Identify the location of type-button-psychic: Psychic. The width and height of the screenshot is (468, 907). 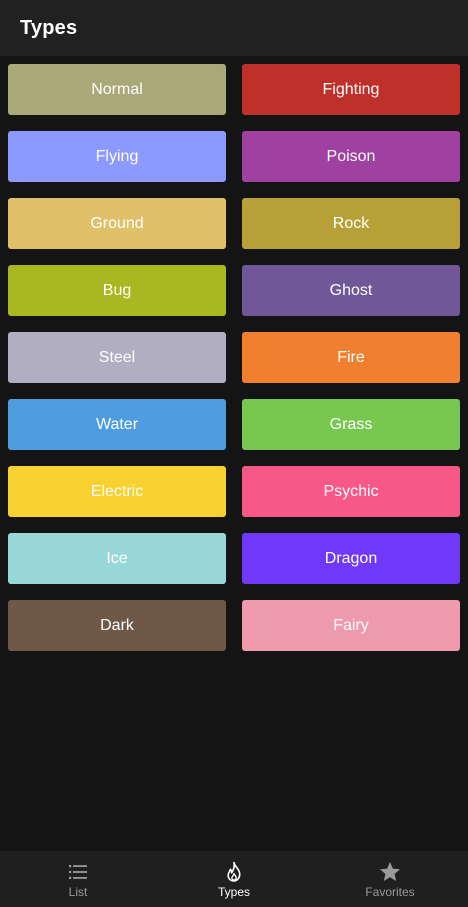
(351, 491).